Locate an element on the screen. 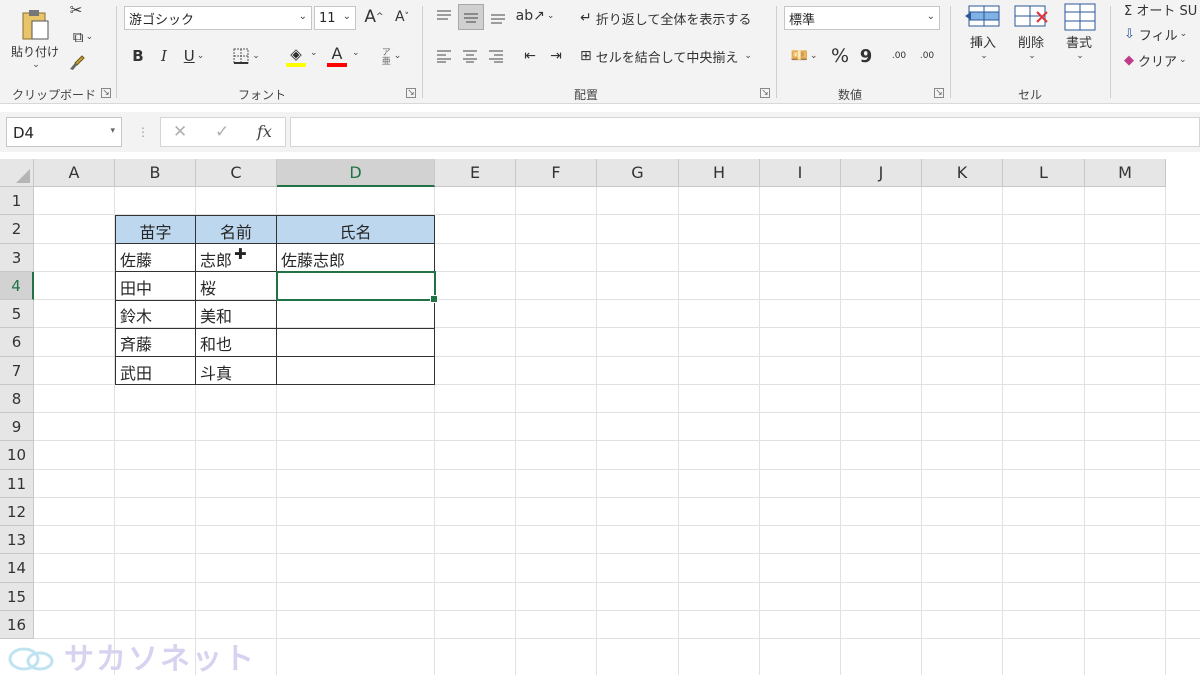 Image resolution: width=1200 pixels, height=678 pixels. row-header-10: 10 is located at coordinates (17, 455).